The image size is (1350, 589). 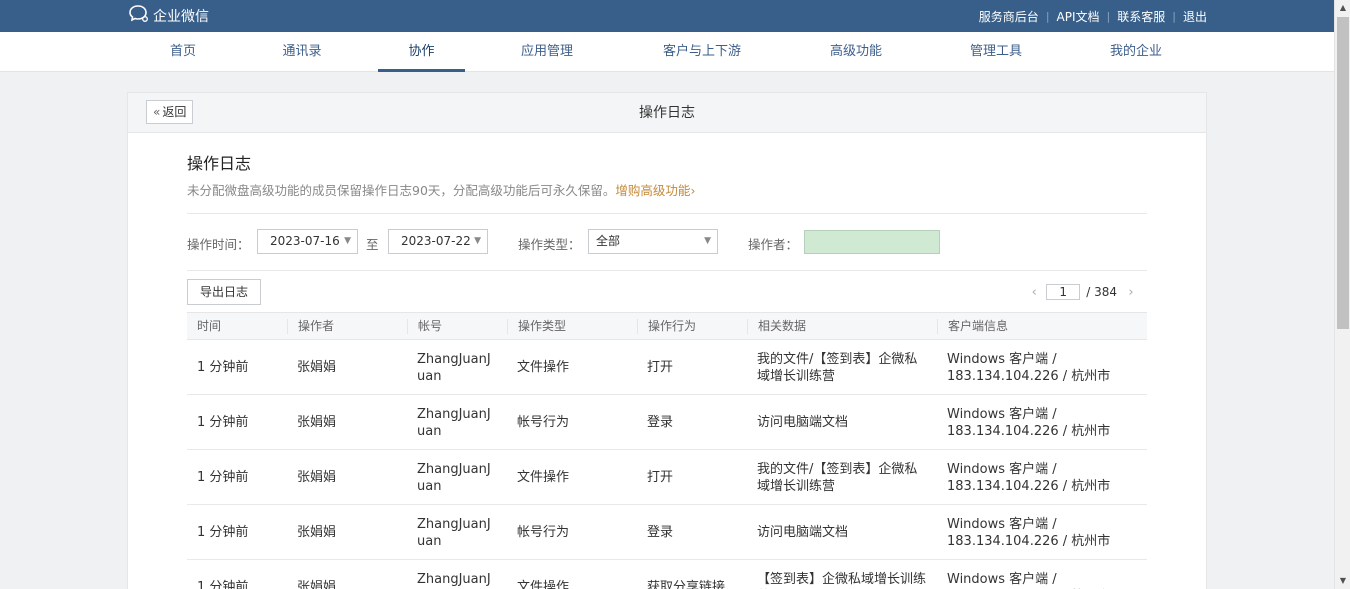 I want to click on nav-contacts: 通讯录, so click(x=302, y=52).